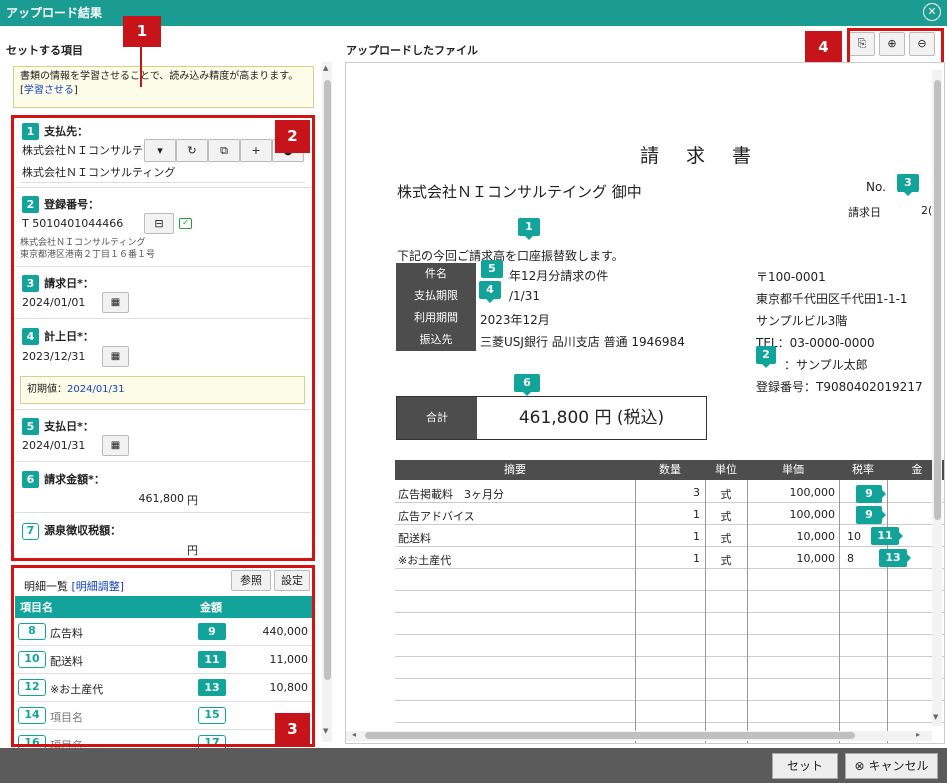  I want to click on doc-field-marker: 13, so click(895, 558).